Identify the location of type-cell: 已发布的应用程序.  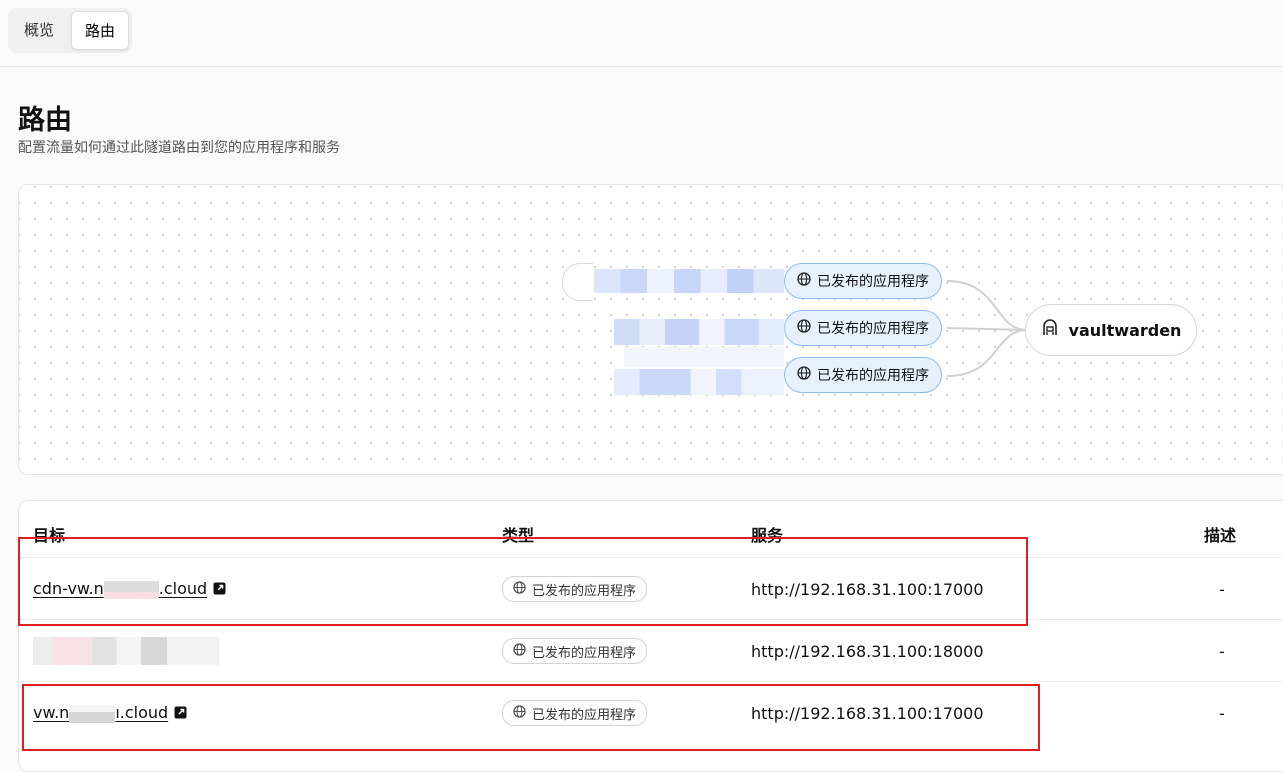
(575, 651).